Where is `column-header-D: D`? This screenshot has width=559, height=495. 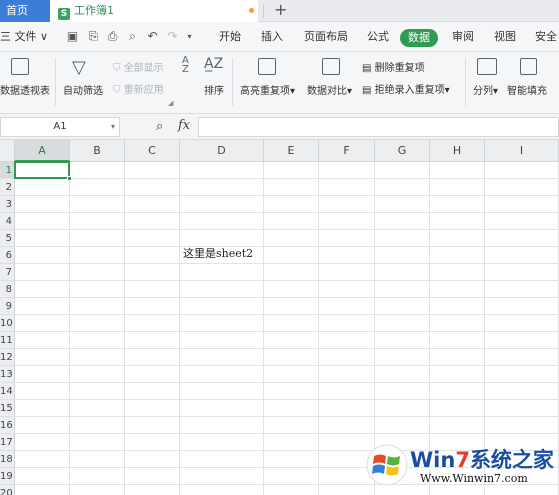 column-header-D: D is located at coordinates (222, 151).